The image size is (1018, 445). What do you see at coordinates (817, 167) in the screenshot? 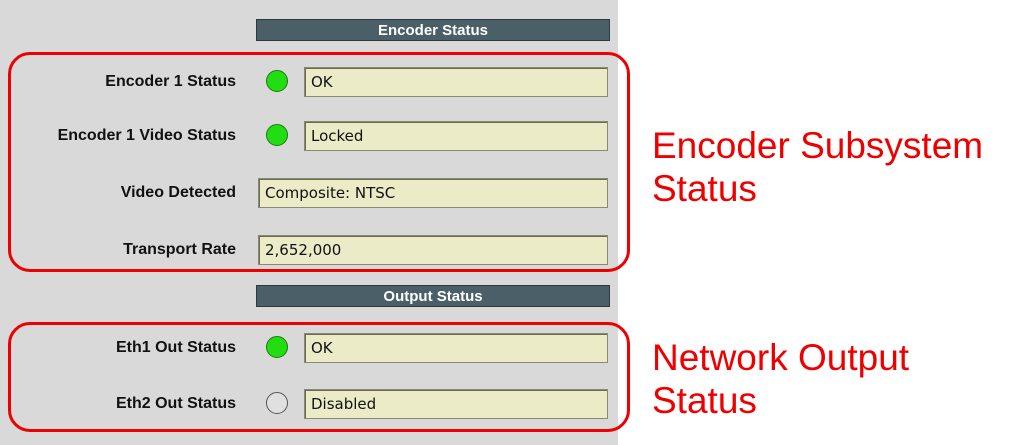
I see `encoder-subsystem-callout-label: Encoder Subsystem Status` at bounding box center [817, 167].